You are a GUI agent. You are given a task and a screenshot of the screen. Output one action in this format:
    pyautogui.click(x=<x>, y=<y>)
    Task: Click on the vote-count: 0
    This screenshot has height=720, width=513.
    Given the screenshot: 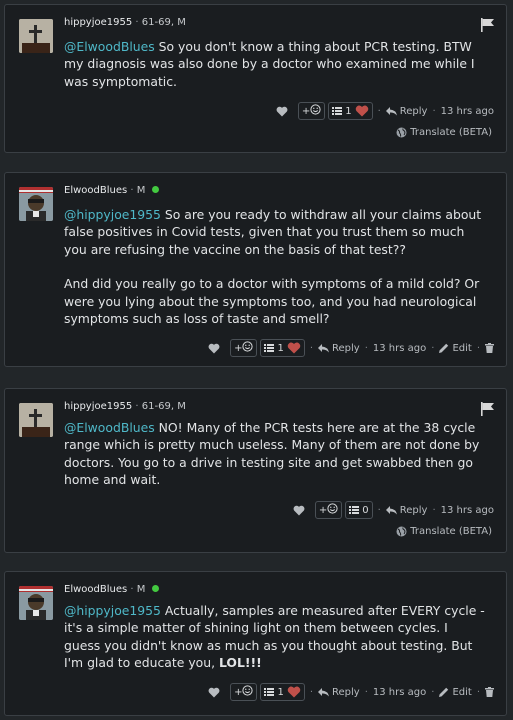 What is the action you would take?
    pyautogui.click(x=365, y=510)
    